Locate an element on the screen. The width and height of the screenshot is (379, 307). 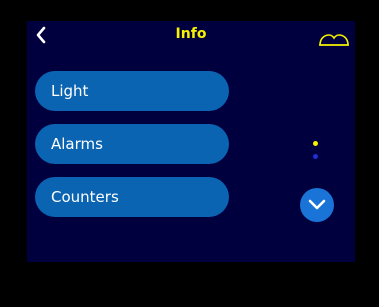
menu-item-counters: Counters is located at coordinates (132, 197).